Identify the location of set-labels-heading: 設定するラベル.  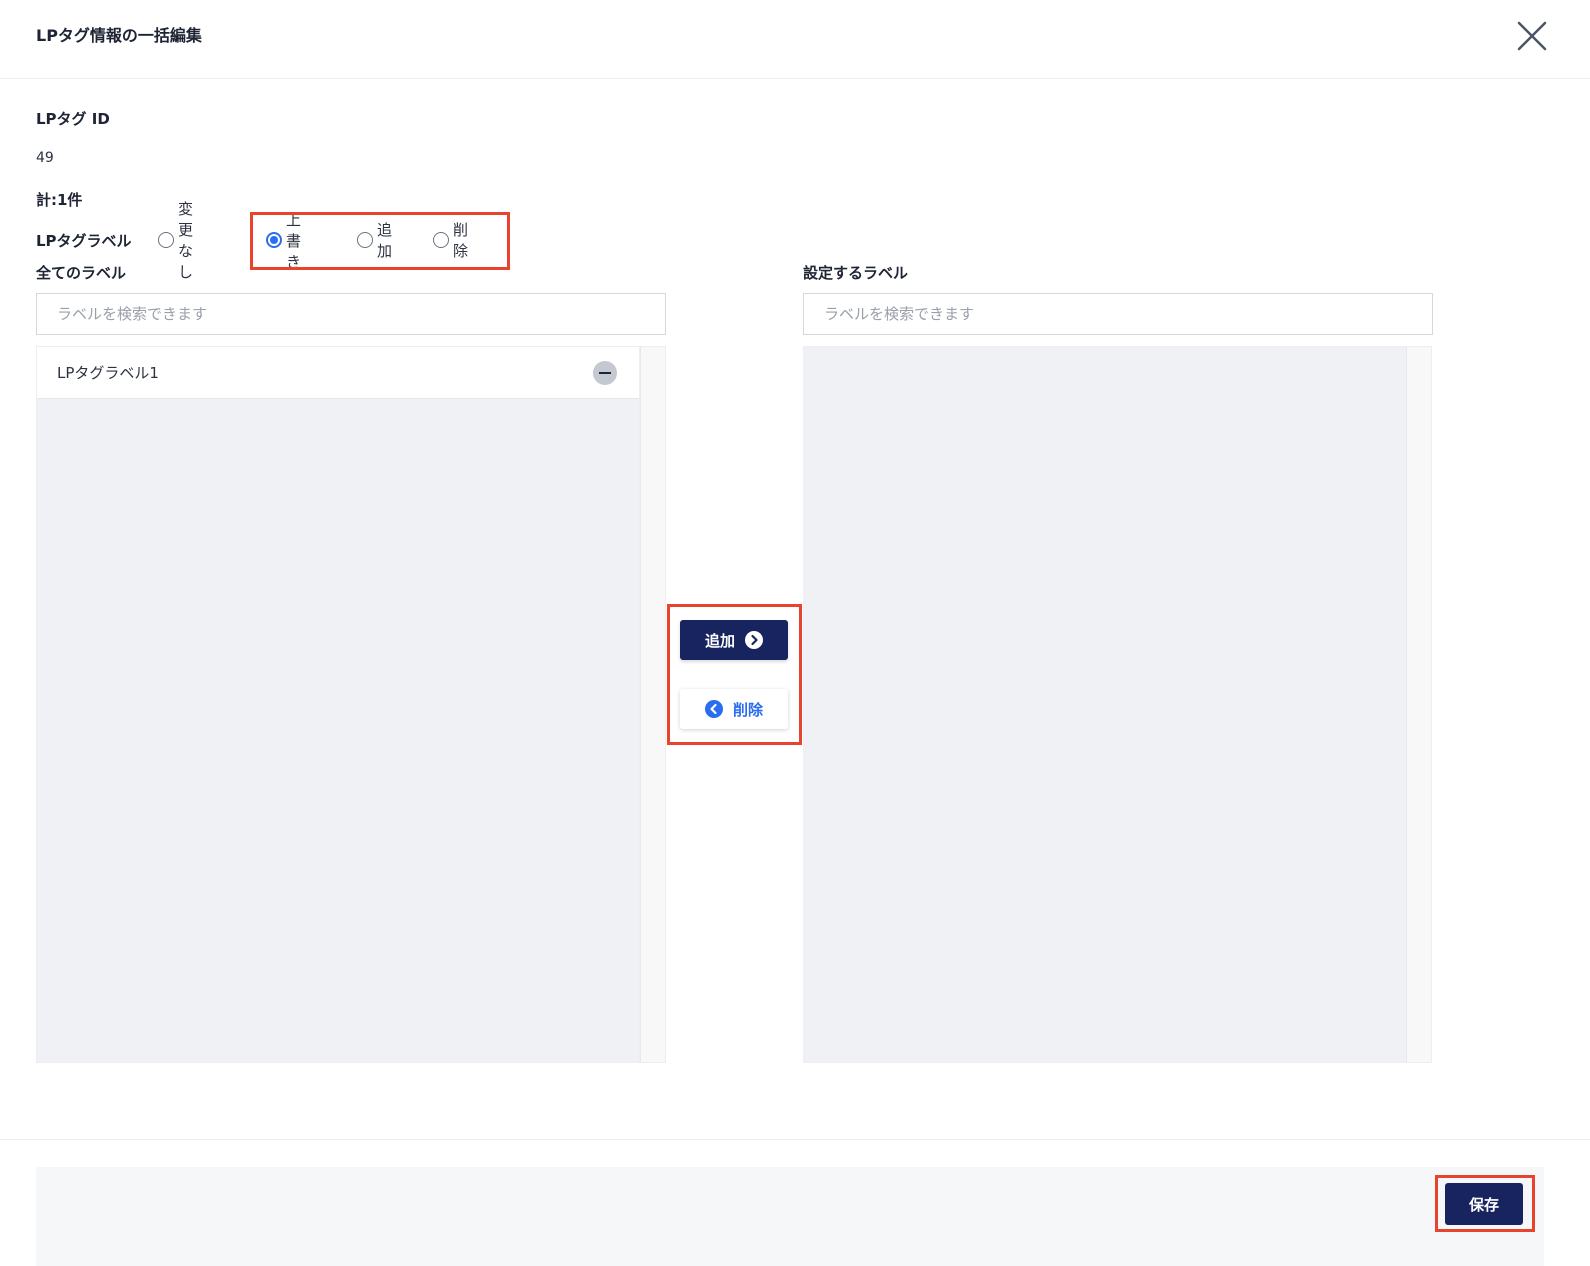
(856, 273).